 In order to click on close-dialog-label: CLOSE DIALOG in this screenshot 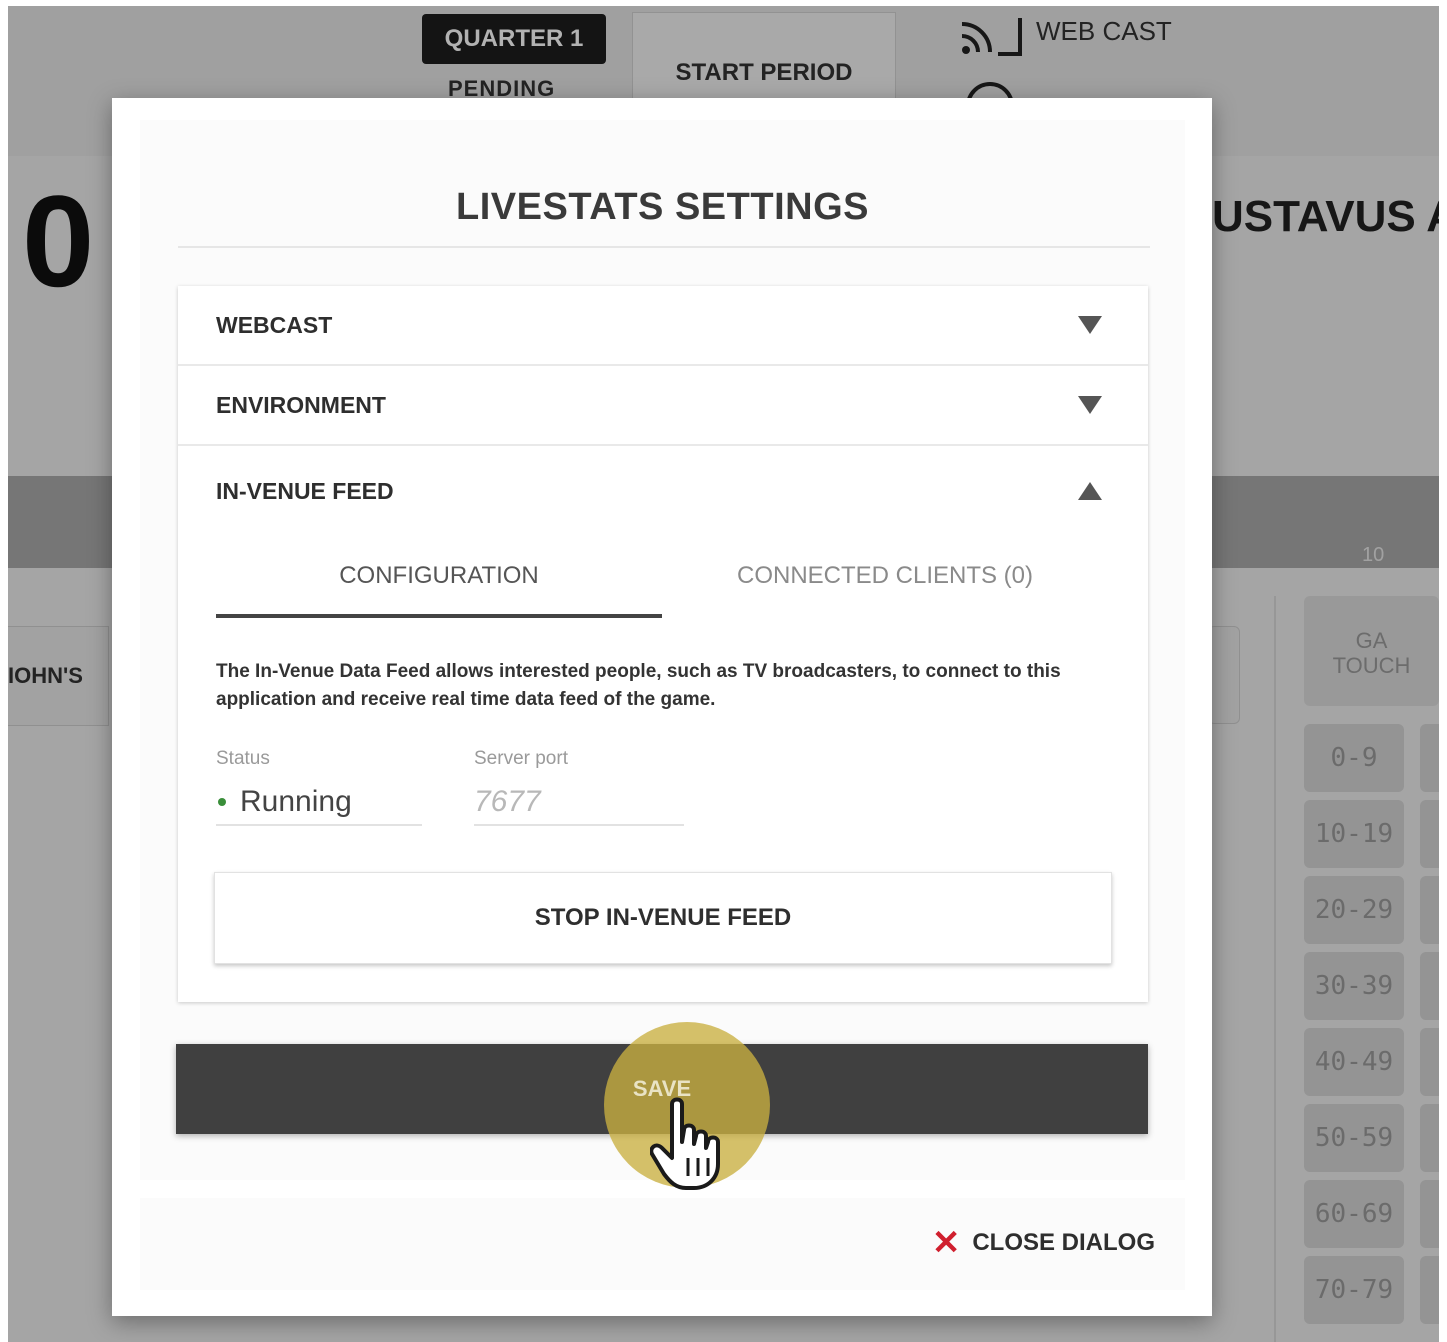, I will do `click(1063, 1242)`.